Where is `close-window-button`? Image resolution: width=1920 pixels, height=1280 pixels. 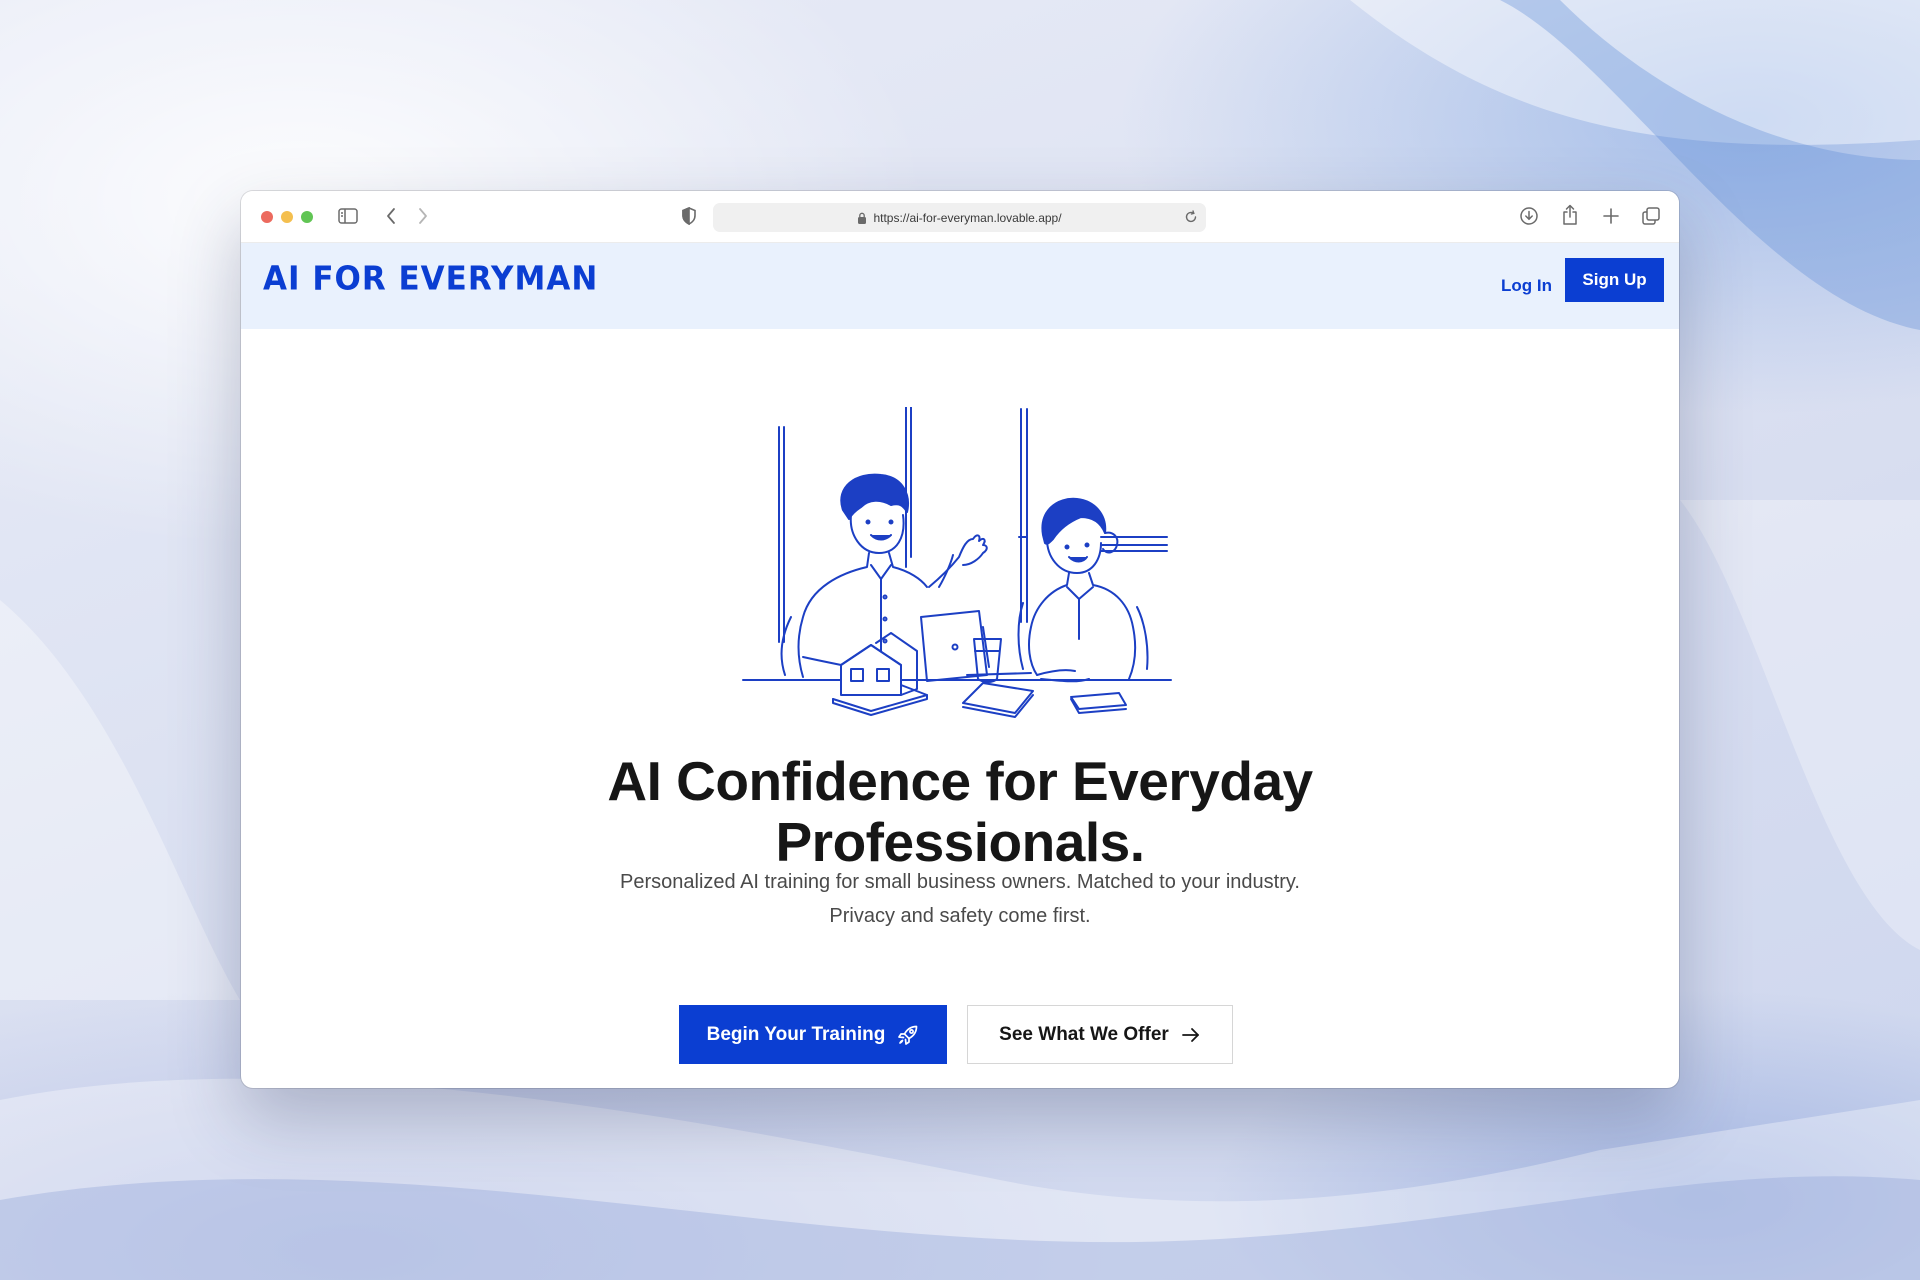
close-window-button is located at coordinates (267, 217).